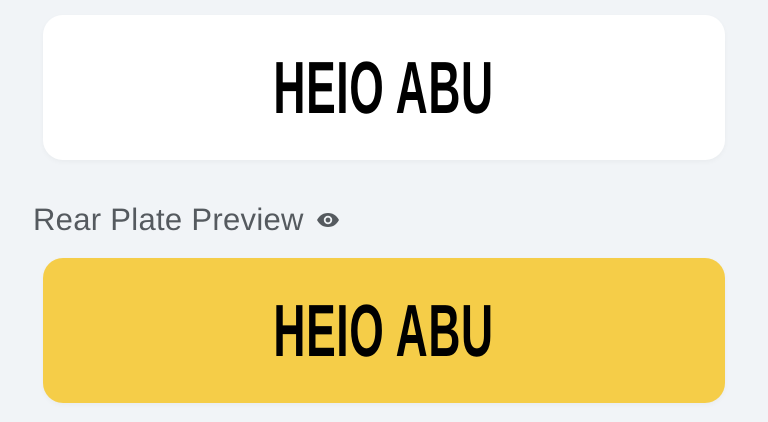 Image resolution: width=768 pixels, height=422 pixels. Describe the element at coordinates (168, 220) in the screenshot. I see `preview-label: Rear Plate Preview` at that location.